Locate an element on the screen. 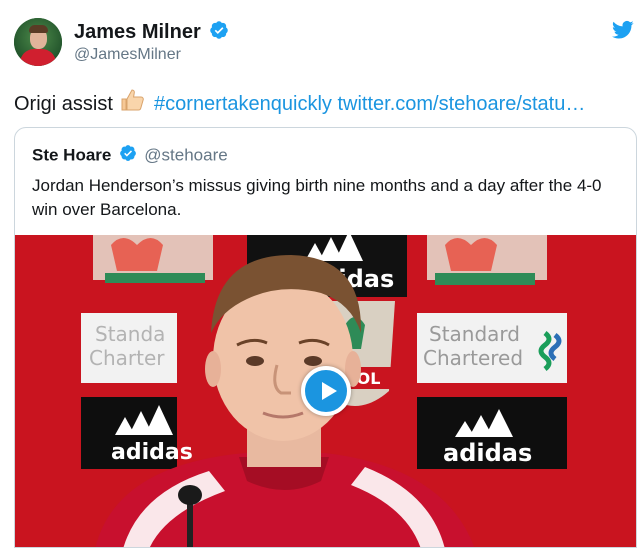  avatar is located at coordinates (38, 42).